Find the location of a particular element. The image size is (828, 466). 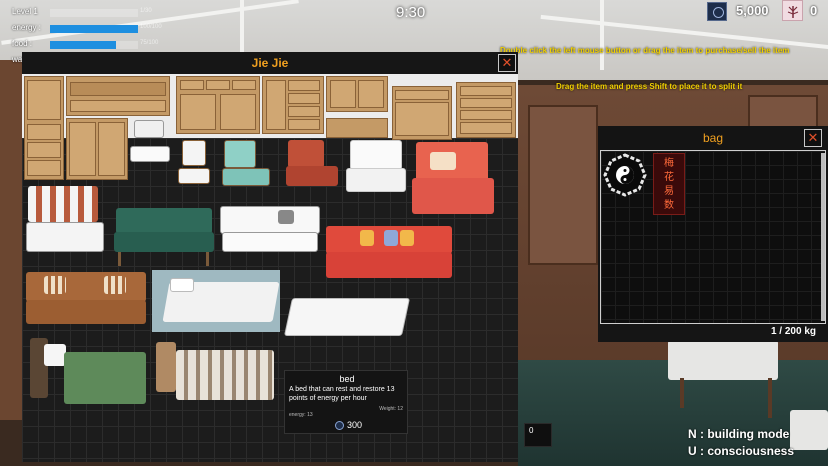

bag-item-bagua is located at coordinates (625, 184).